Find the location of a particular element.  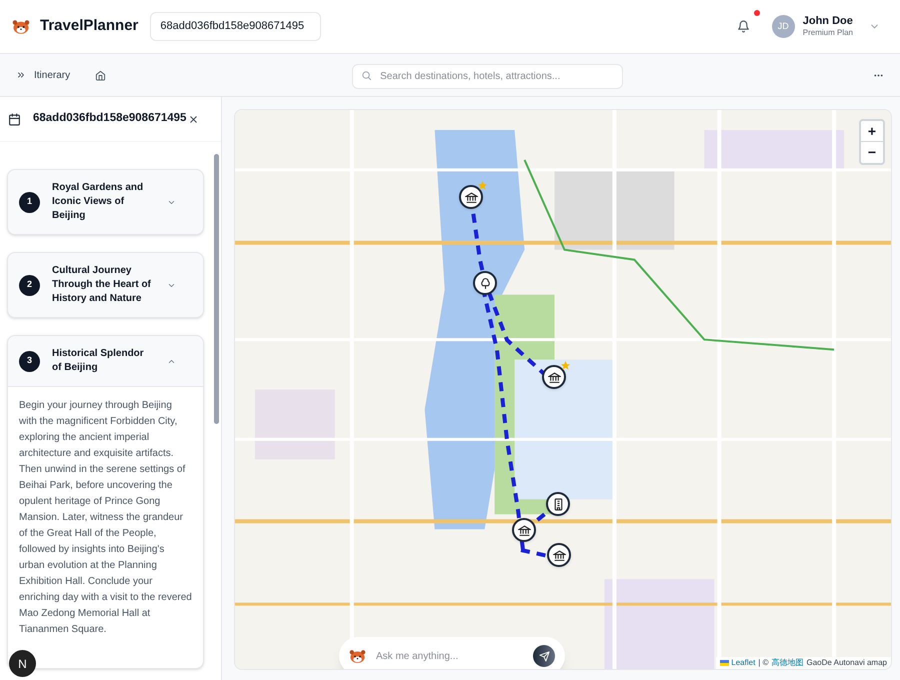

dev-badge: N is located at coordinates (22, 663).